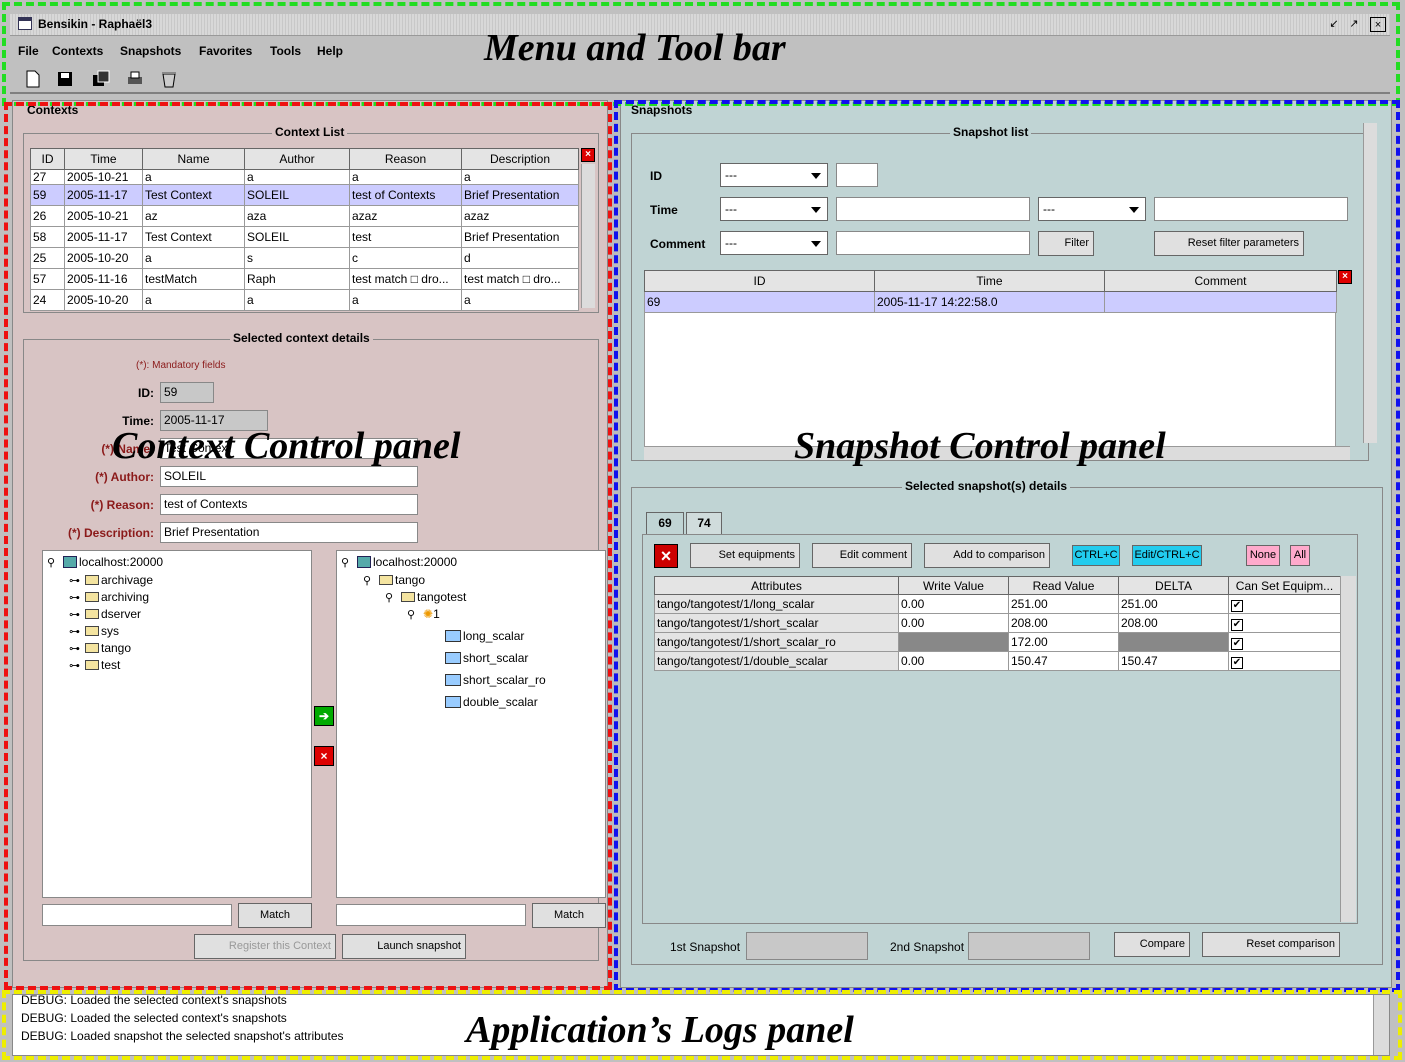  Describe the element at coordinates (1271, 944) in the screenshot. I see `reset-comparison-button: Reset comparison` at that location.